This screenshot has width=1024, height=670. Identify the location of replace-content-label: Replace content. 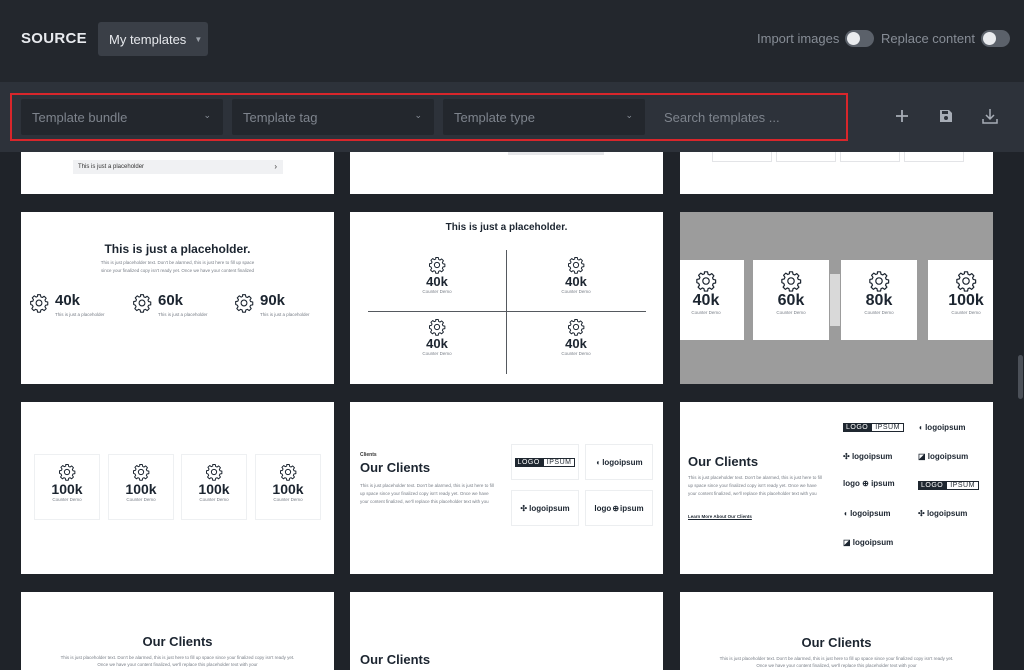
(928, 38).